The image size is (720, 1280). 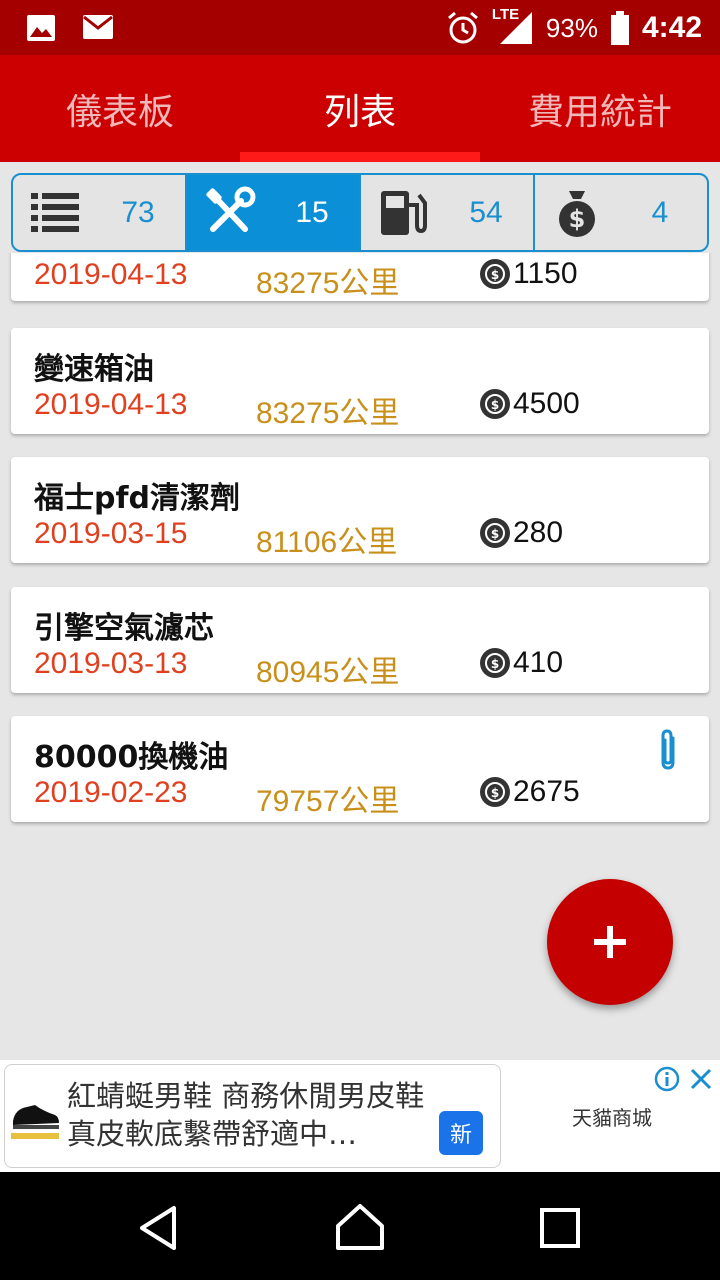 What do you see at coordinates (701, 1079) in the screenshot?
I see `ad-close-icon` at bounding box center [701, 1079].